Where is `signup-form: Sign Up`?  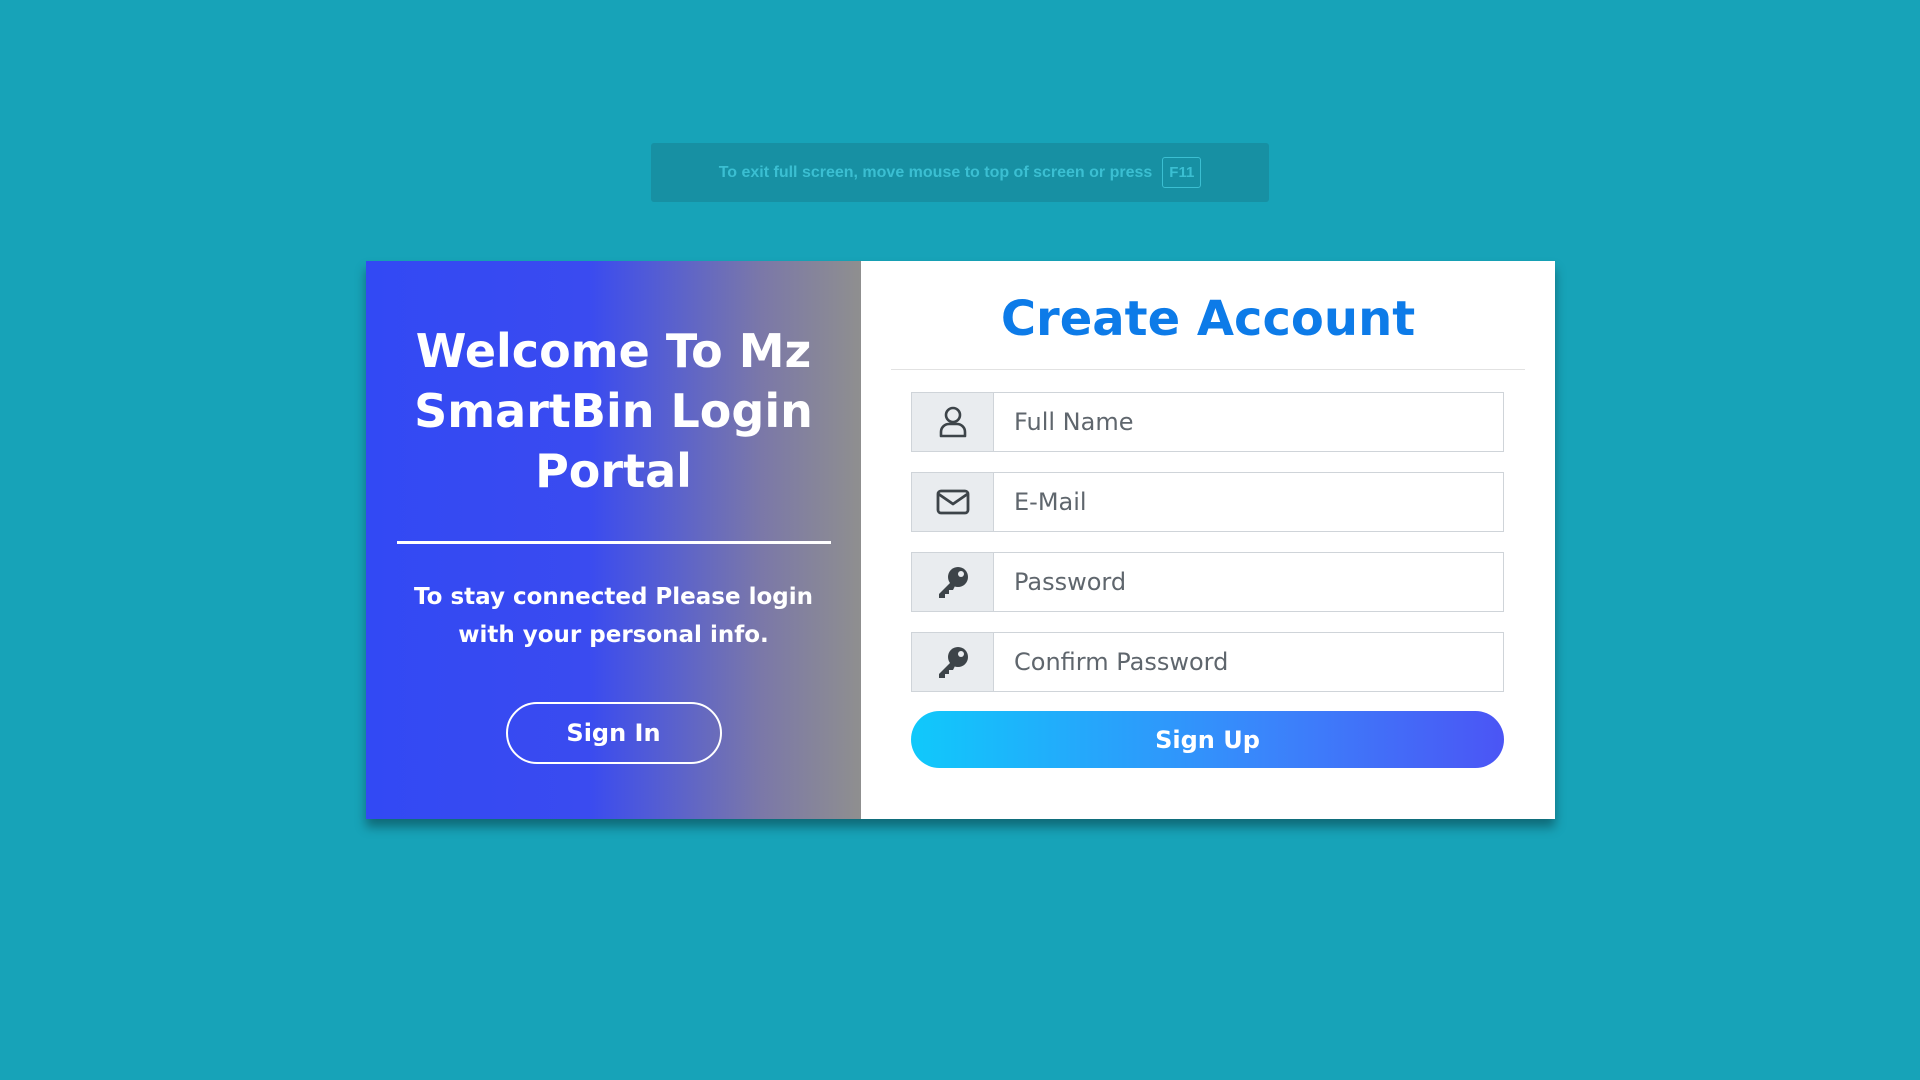
signup-form: Sign Up is located at coordinates (1207, 580).